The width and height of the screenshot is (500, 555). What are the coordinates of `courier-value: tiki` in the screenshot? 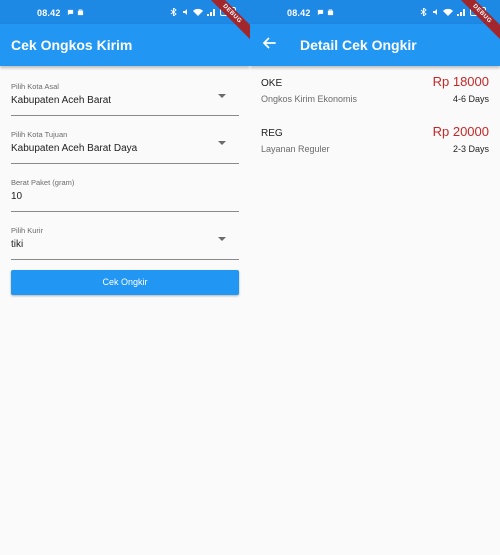 It's located at (17, 244).